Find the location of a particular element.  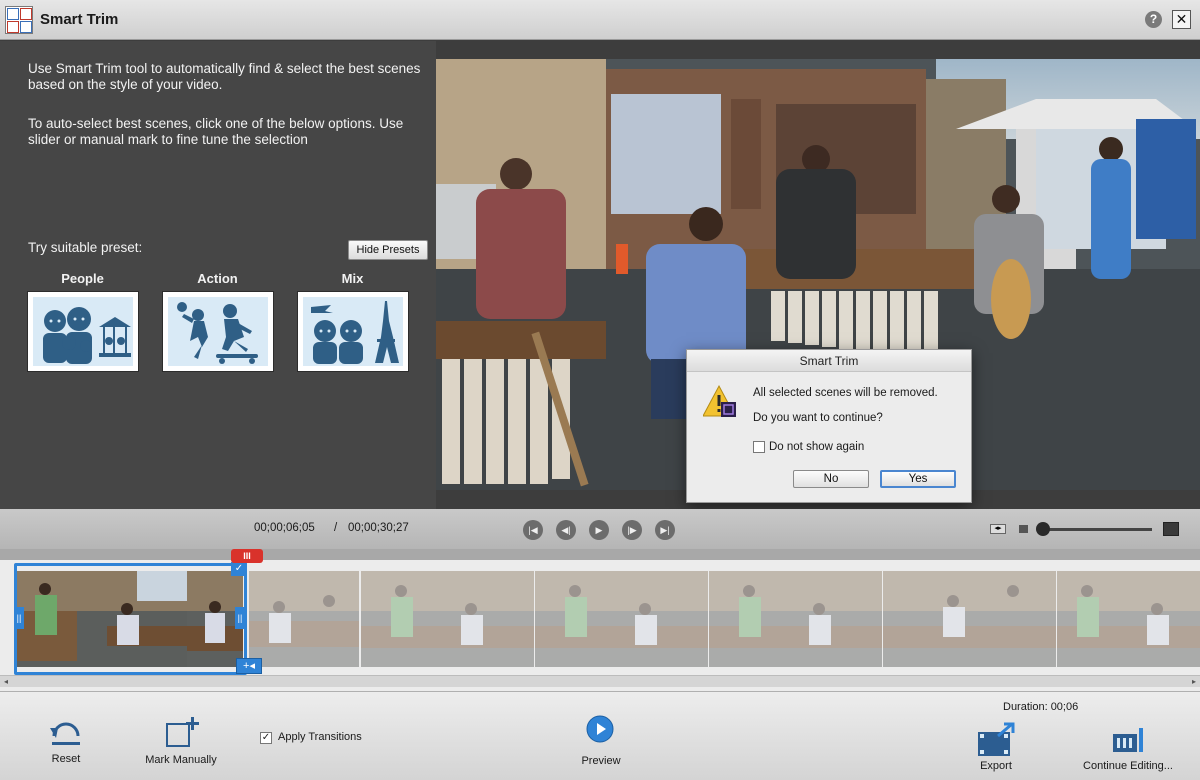

preview-label: Preview is located at coordinates (601, 761).